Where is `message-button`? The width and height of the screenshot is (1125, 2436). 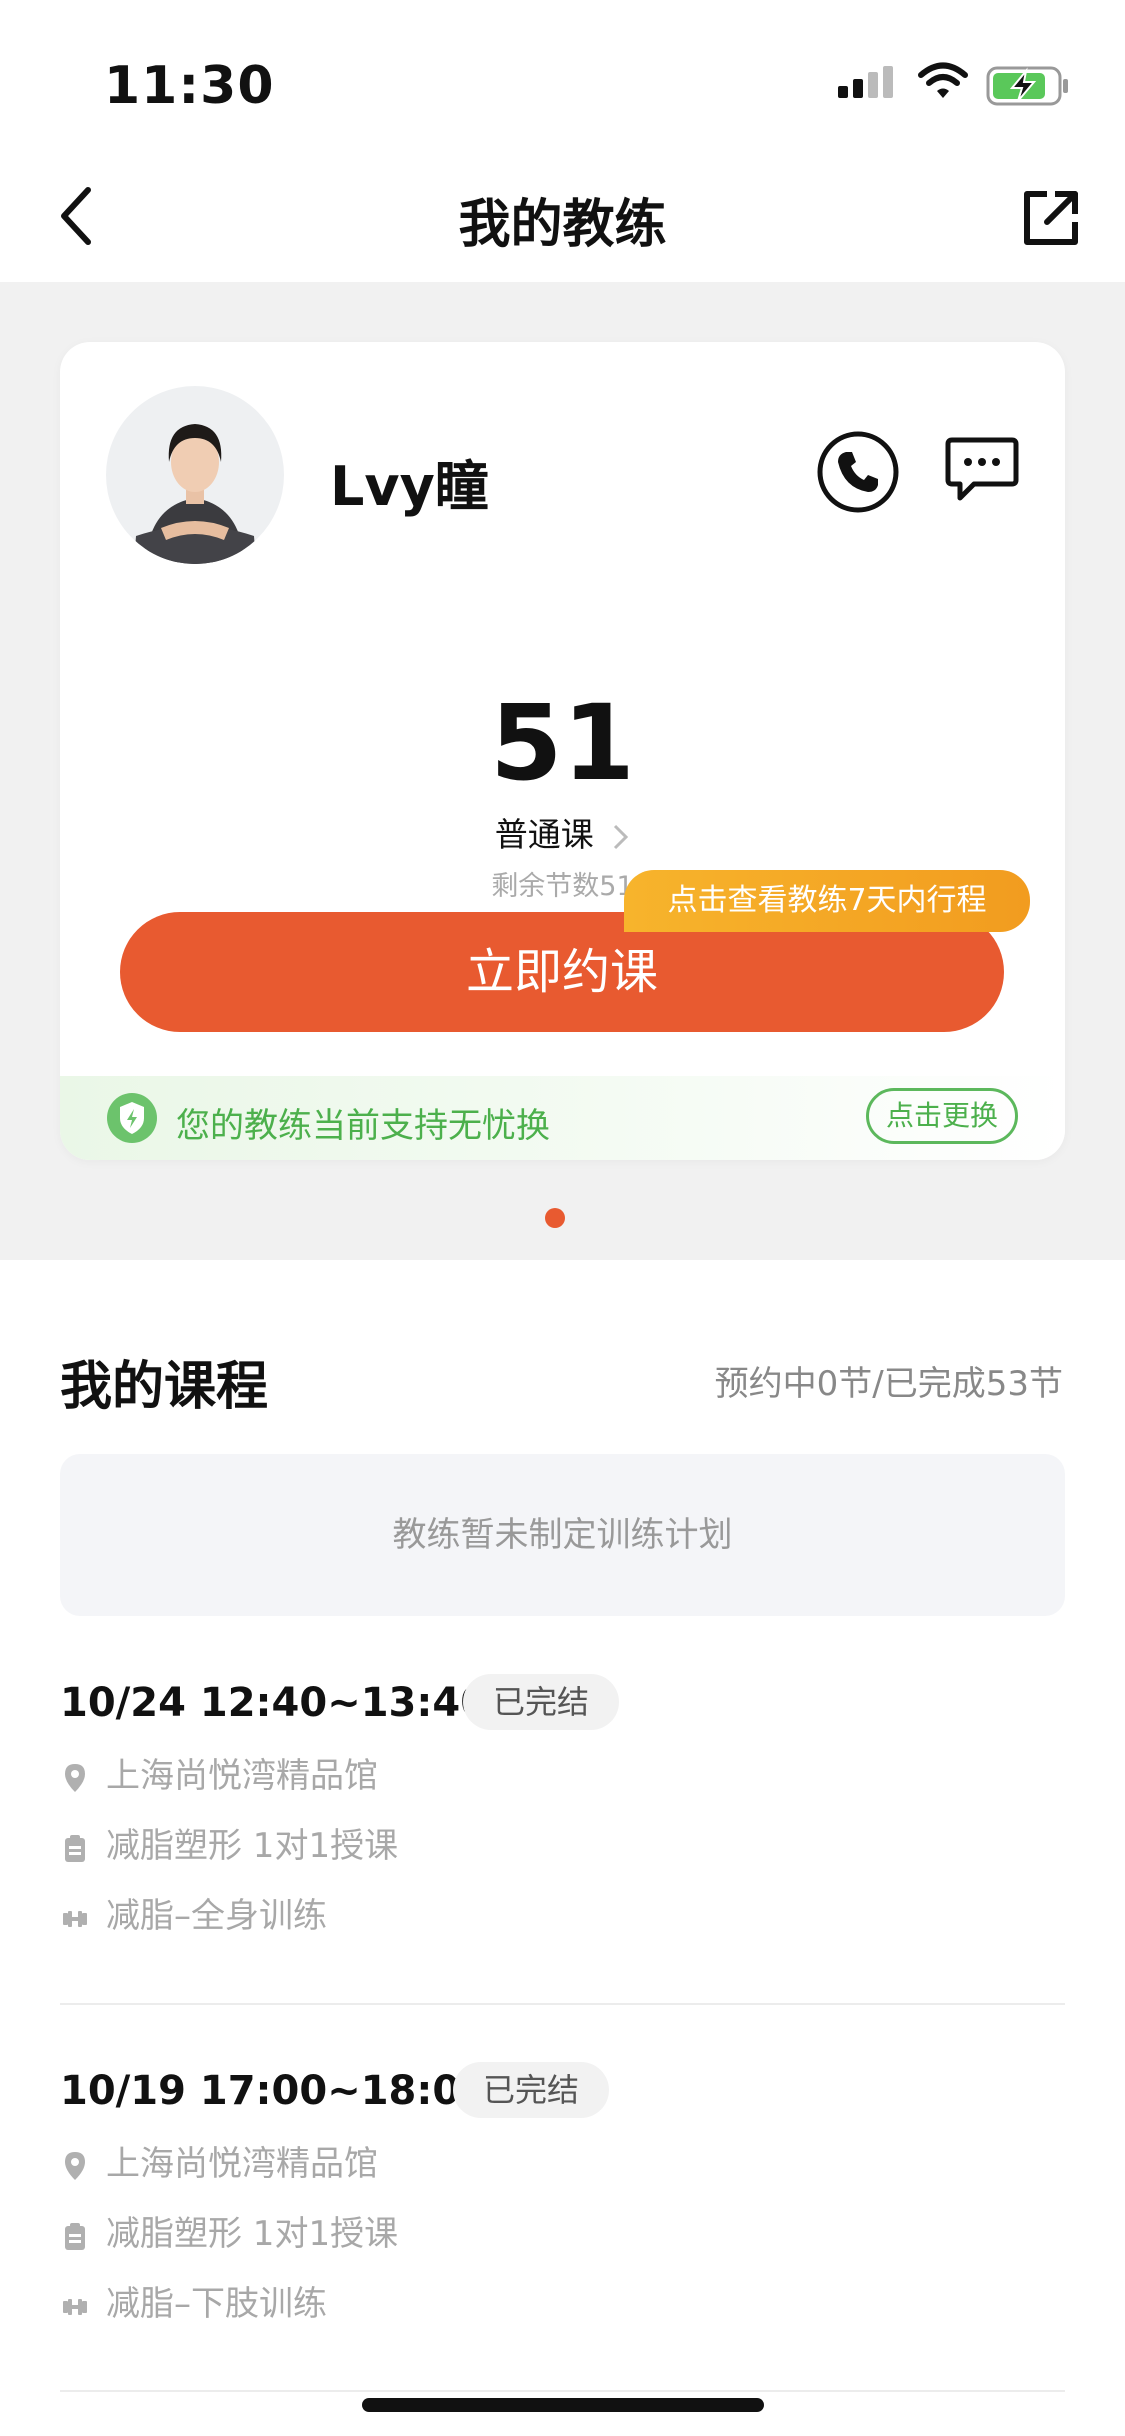
message-button is located at coordinates (982, 471).